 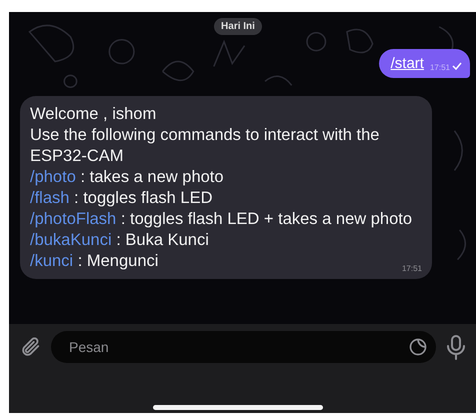 What do you see at coordinates (119, 240) in the screenshot?
I see `message-text: /bukaKunci : Buka Kunci` at bounding box center [119, 240].